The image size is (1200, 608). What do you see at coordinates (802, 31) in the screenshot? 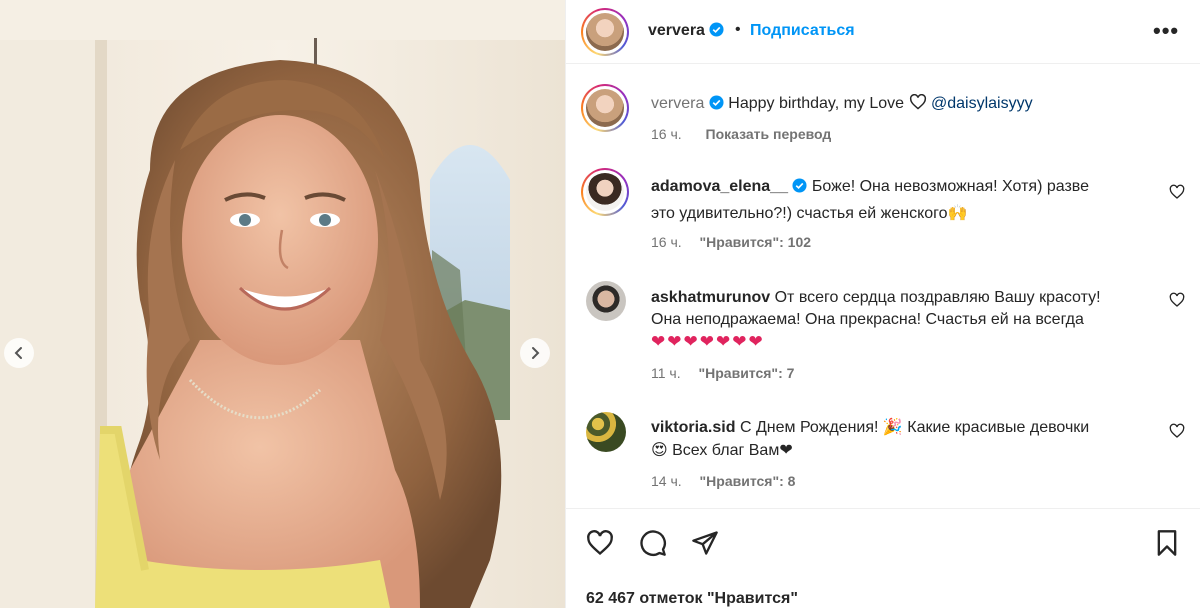
I see `follow-button: Подписаться` at bounding box center [802, 31].